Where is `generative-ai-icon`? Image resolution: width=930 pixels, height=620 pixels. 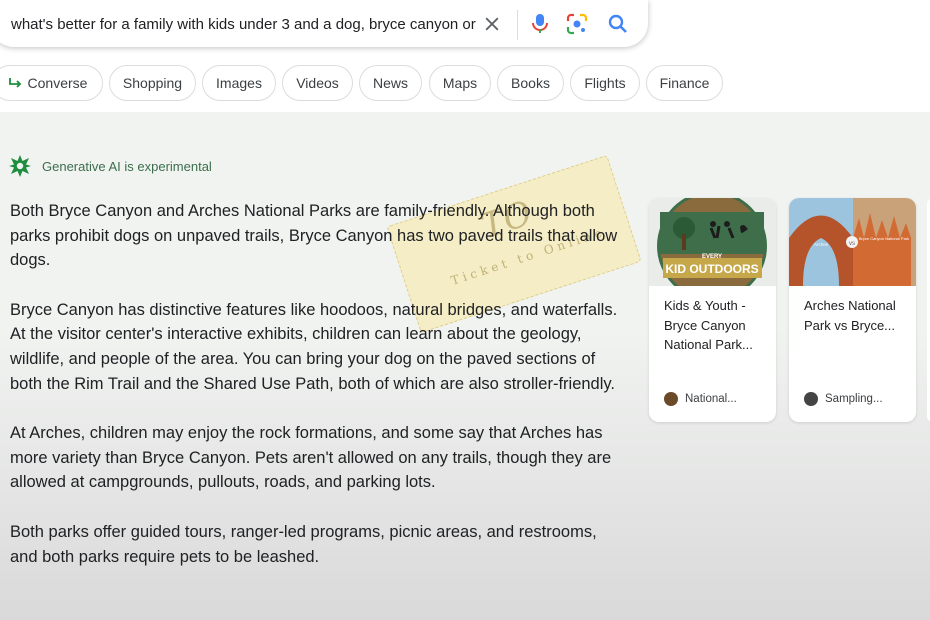
generative-ai-icon is located at coordinates (20, 166).